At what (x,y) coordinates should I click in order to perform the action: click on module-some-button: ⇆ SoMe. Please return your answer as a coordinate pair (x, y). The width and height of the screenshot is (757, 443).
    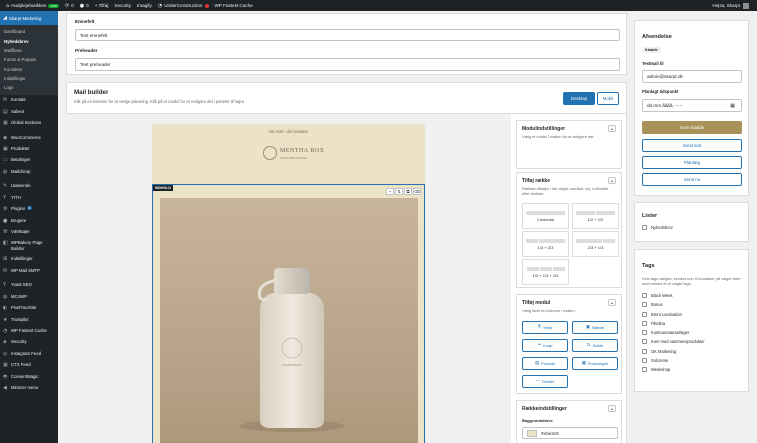
    Looking at the image, I should click on (595, 345).